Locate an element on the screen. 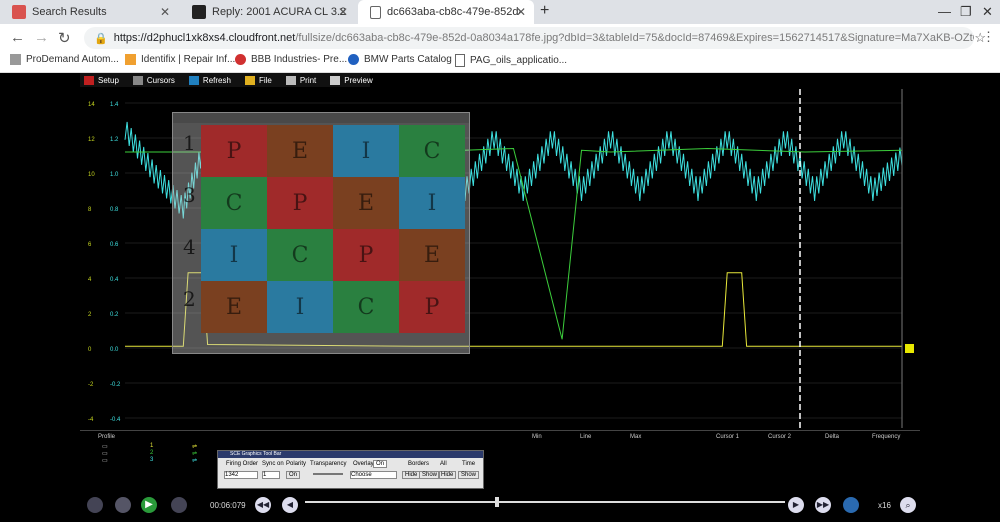 Image resolution: width=1000 pixels, height=522 pixels. label-transparency: Transparency is located at coordinates (328, 464).